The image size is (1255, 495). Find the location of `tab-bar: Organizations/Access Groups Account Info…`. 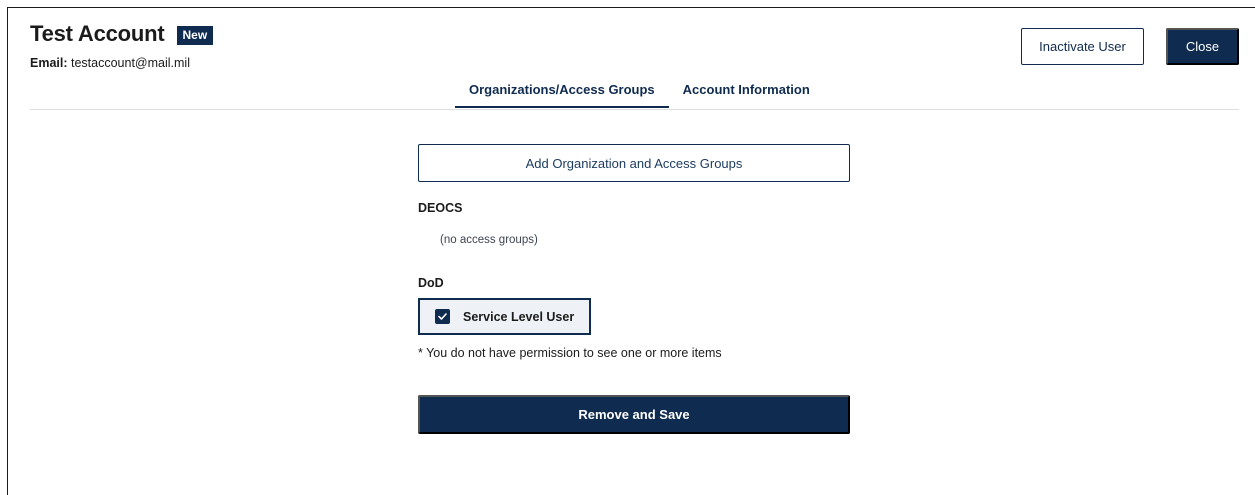

tab-bar: Organizations/Access Groups Account Info… is located at coordinates (639, 95).